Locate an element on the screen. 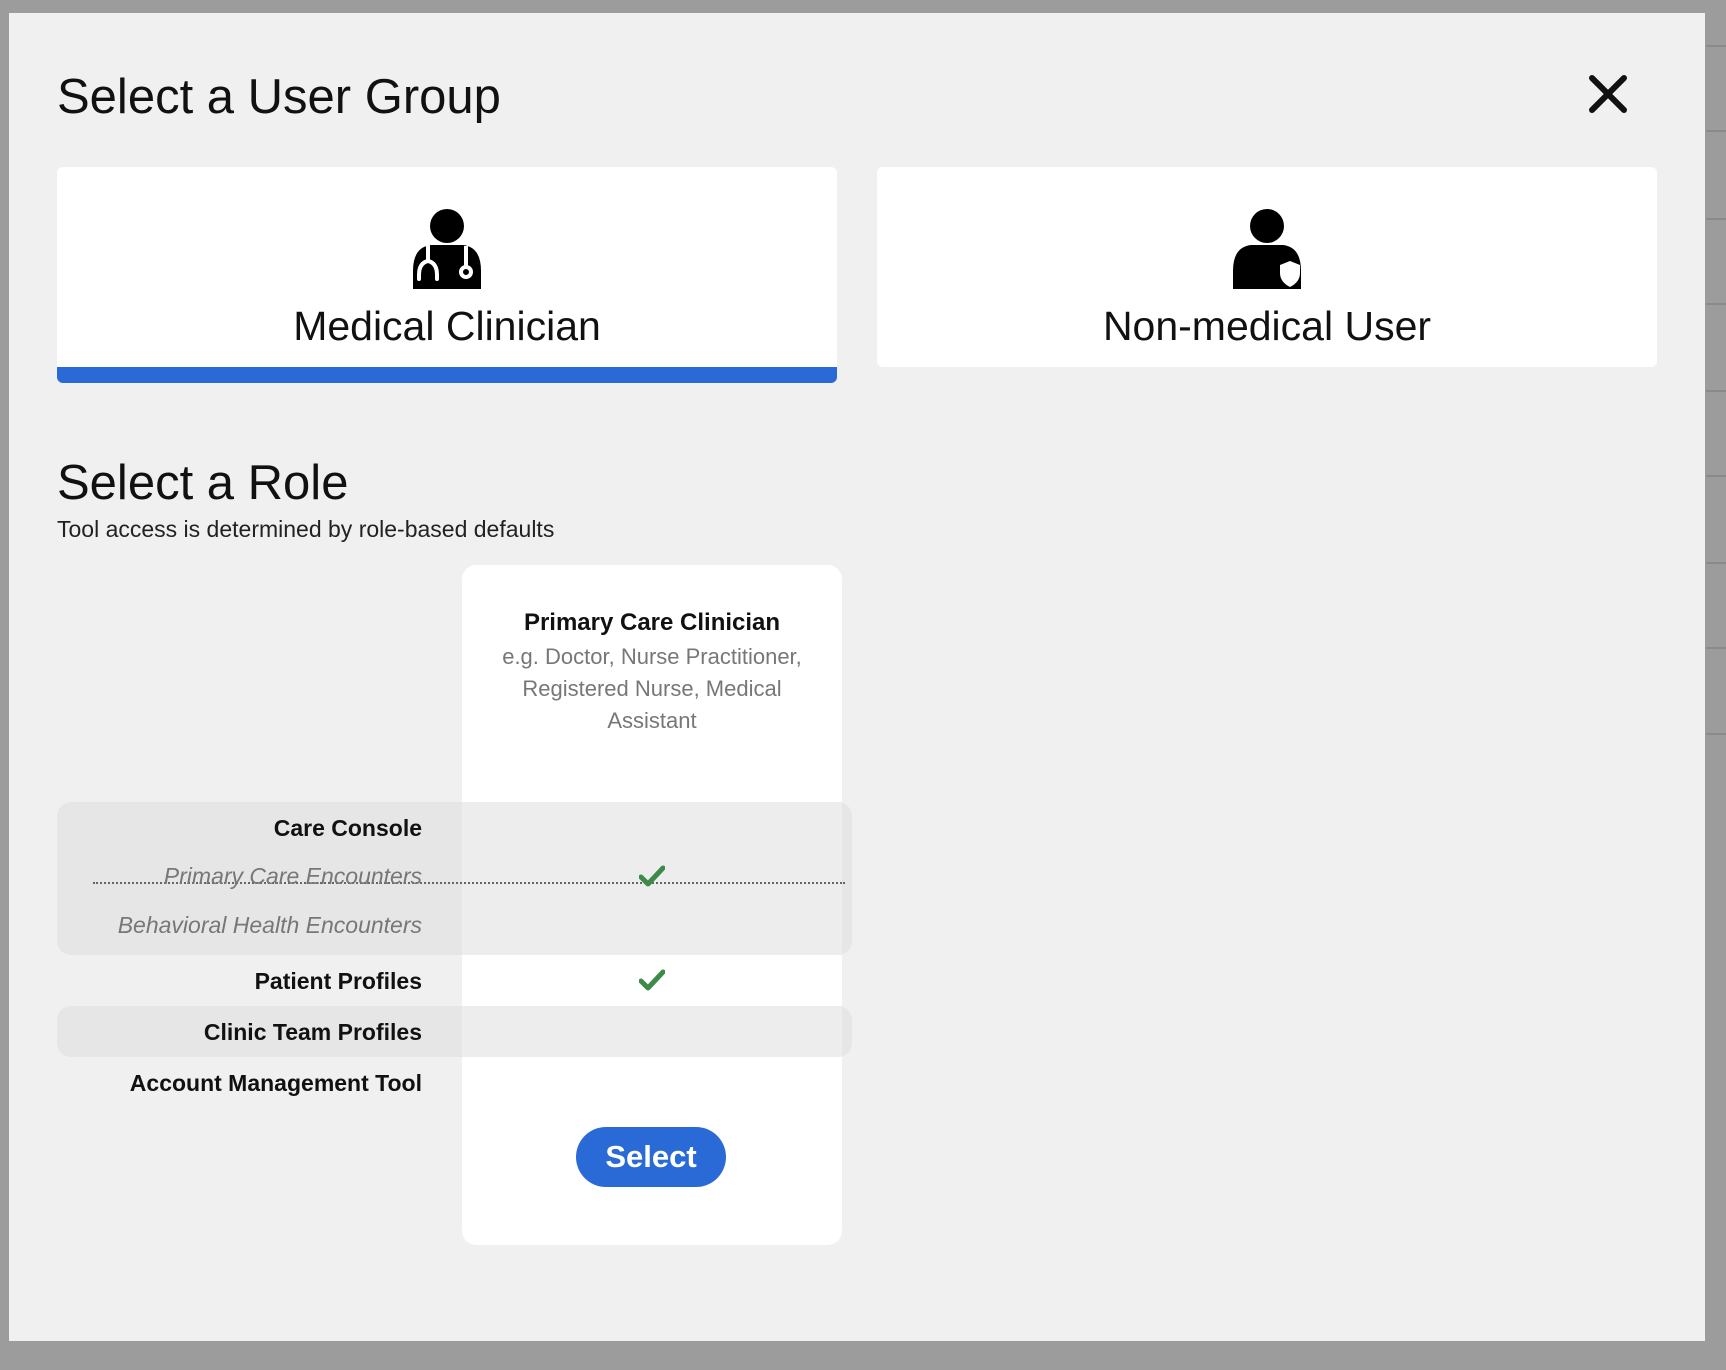 This screenshot has width=1726, height=1370. feature-care-console: Care Console is located at coordinates (347, 828).